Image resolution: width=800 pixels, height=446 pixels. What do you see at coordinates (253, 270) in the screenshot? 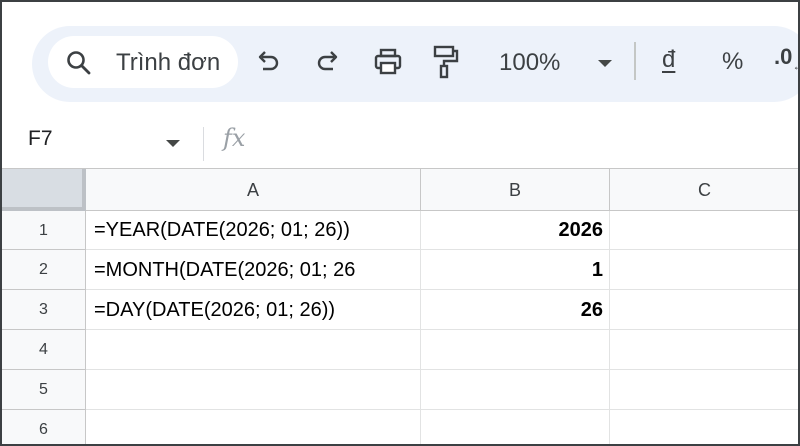
I see `cell-a2: =MONTH(DATE(2026; 01; 26` at bounding box center [253, 270].